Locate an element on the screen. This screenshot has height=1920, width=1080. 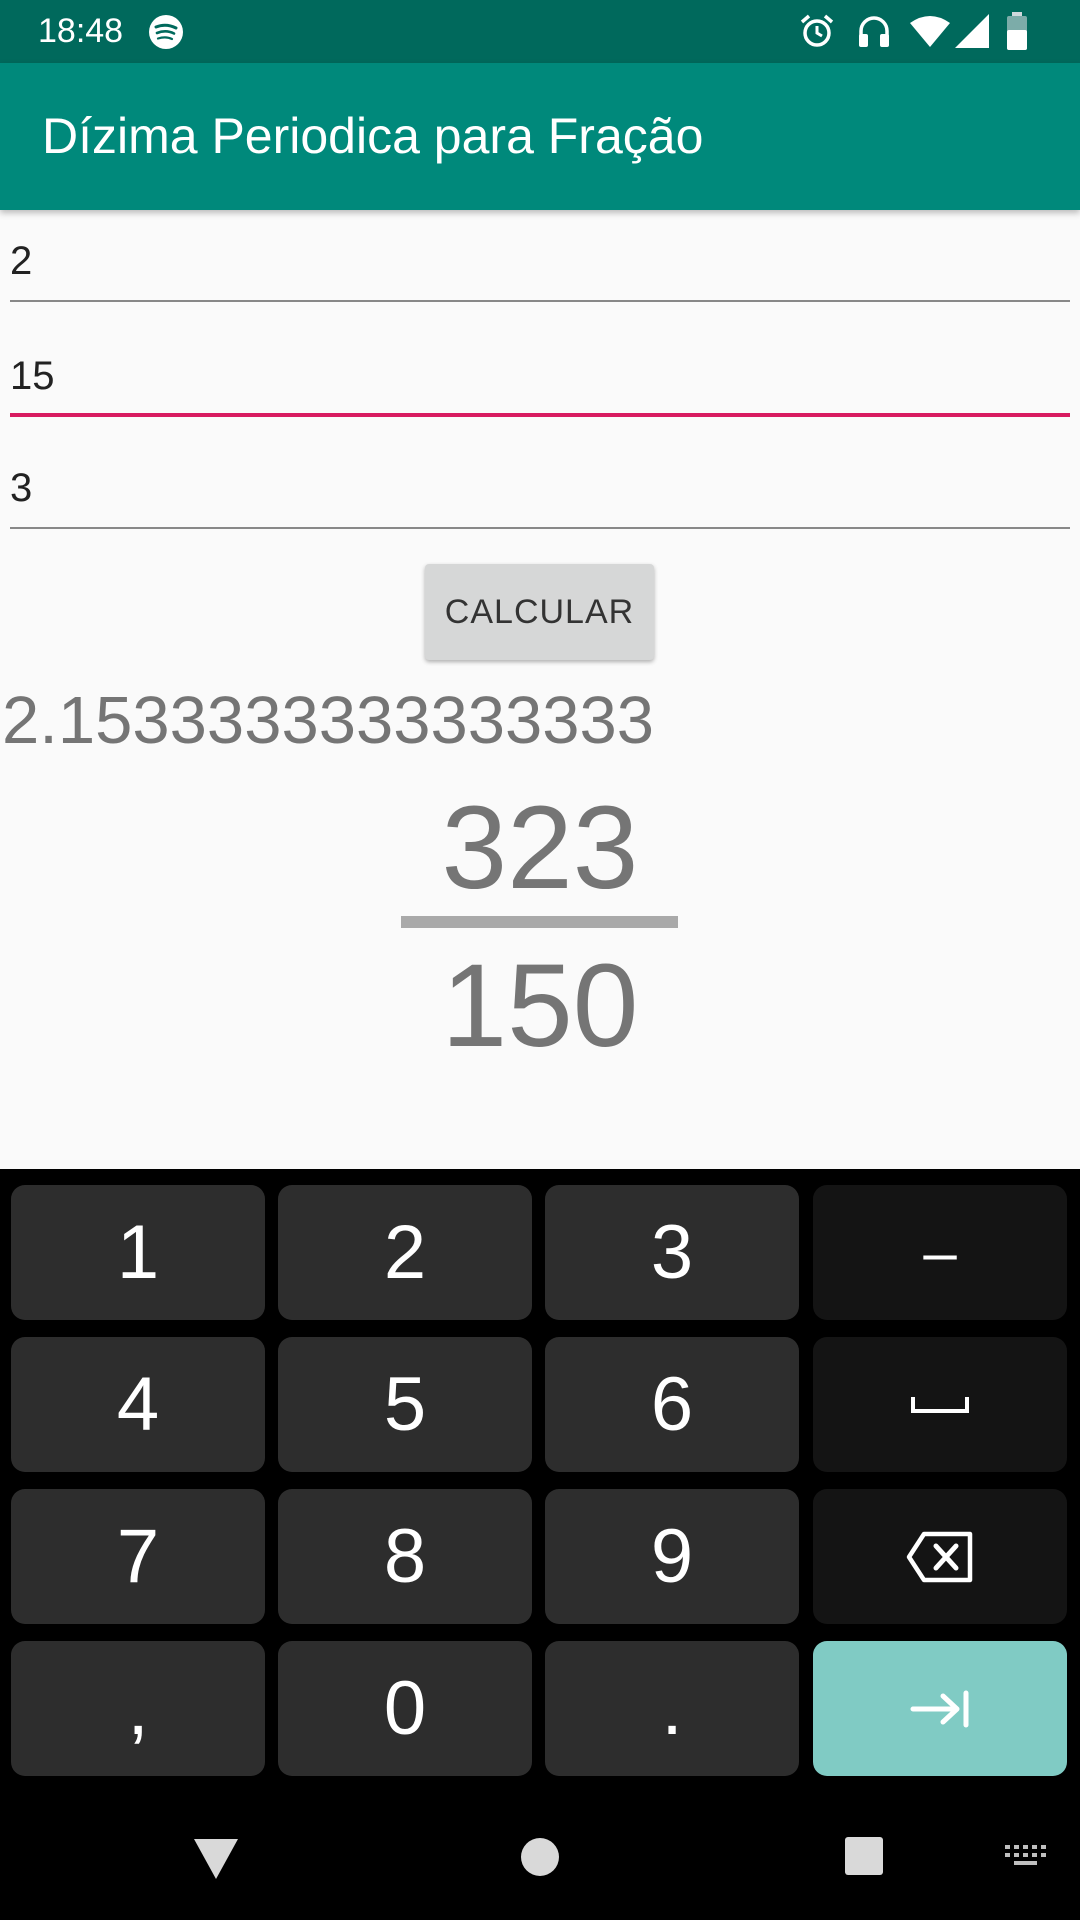
key-comma: , is located at coordinates (138, 1708).